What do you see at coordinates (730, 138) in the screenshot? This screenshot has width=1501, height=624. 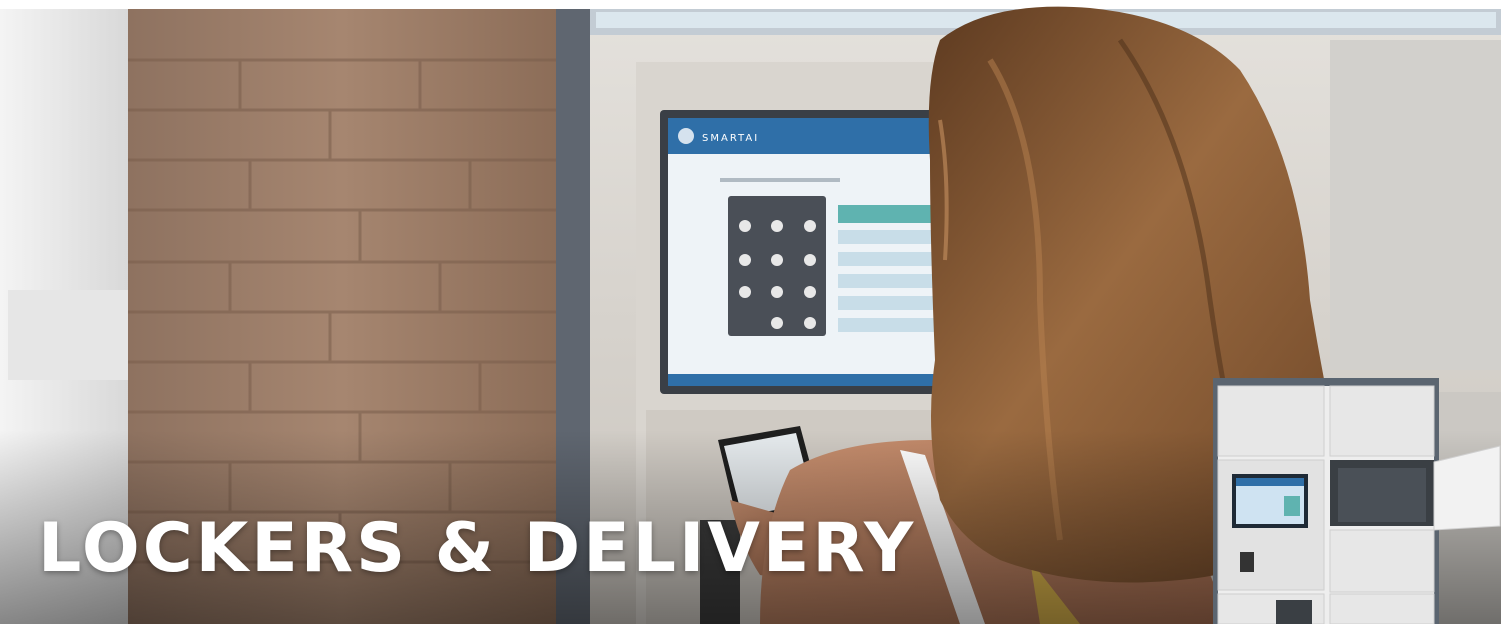 I see `kiosk-brand: SMARTAI` at bounding box center [730, 138].